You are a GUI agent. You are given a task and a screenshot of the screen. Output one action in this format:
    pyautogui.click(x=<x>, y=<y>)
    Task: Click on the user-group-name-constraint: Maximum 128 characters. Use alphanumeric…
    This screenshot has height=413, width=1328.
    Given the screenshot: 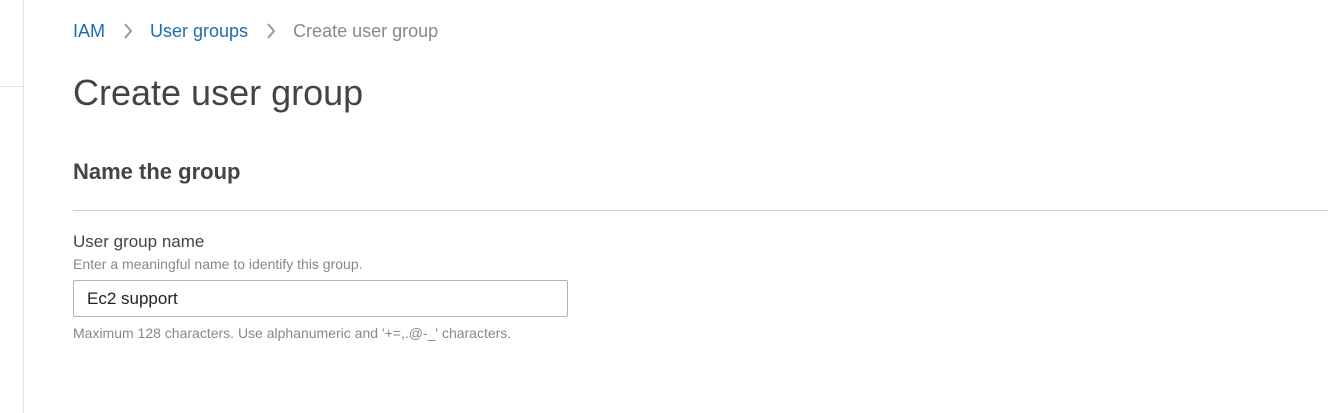 What is the action you would take?
    pyautogui.click(x=292, y=333)
    